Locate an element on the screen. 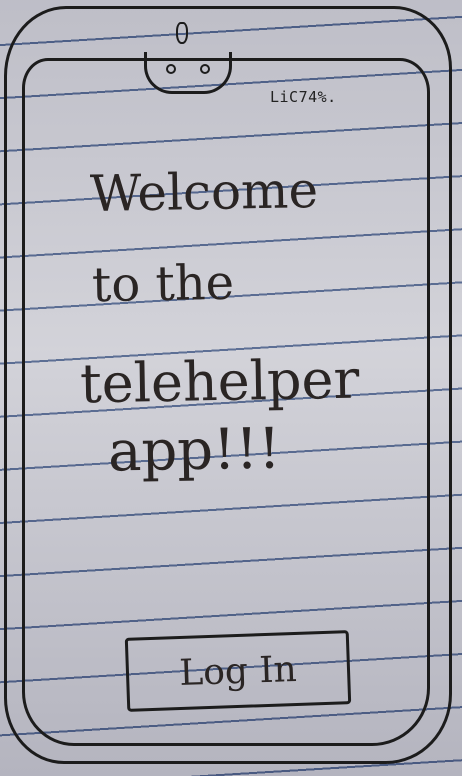 Image resolution: width=462 pixels, height=776 pixels. status-bar-battery: LiC74%. is located at coordinates (303, 97).